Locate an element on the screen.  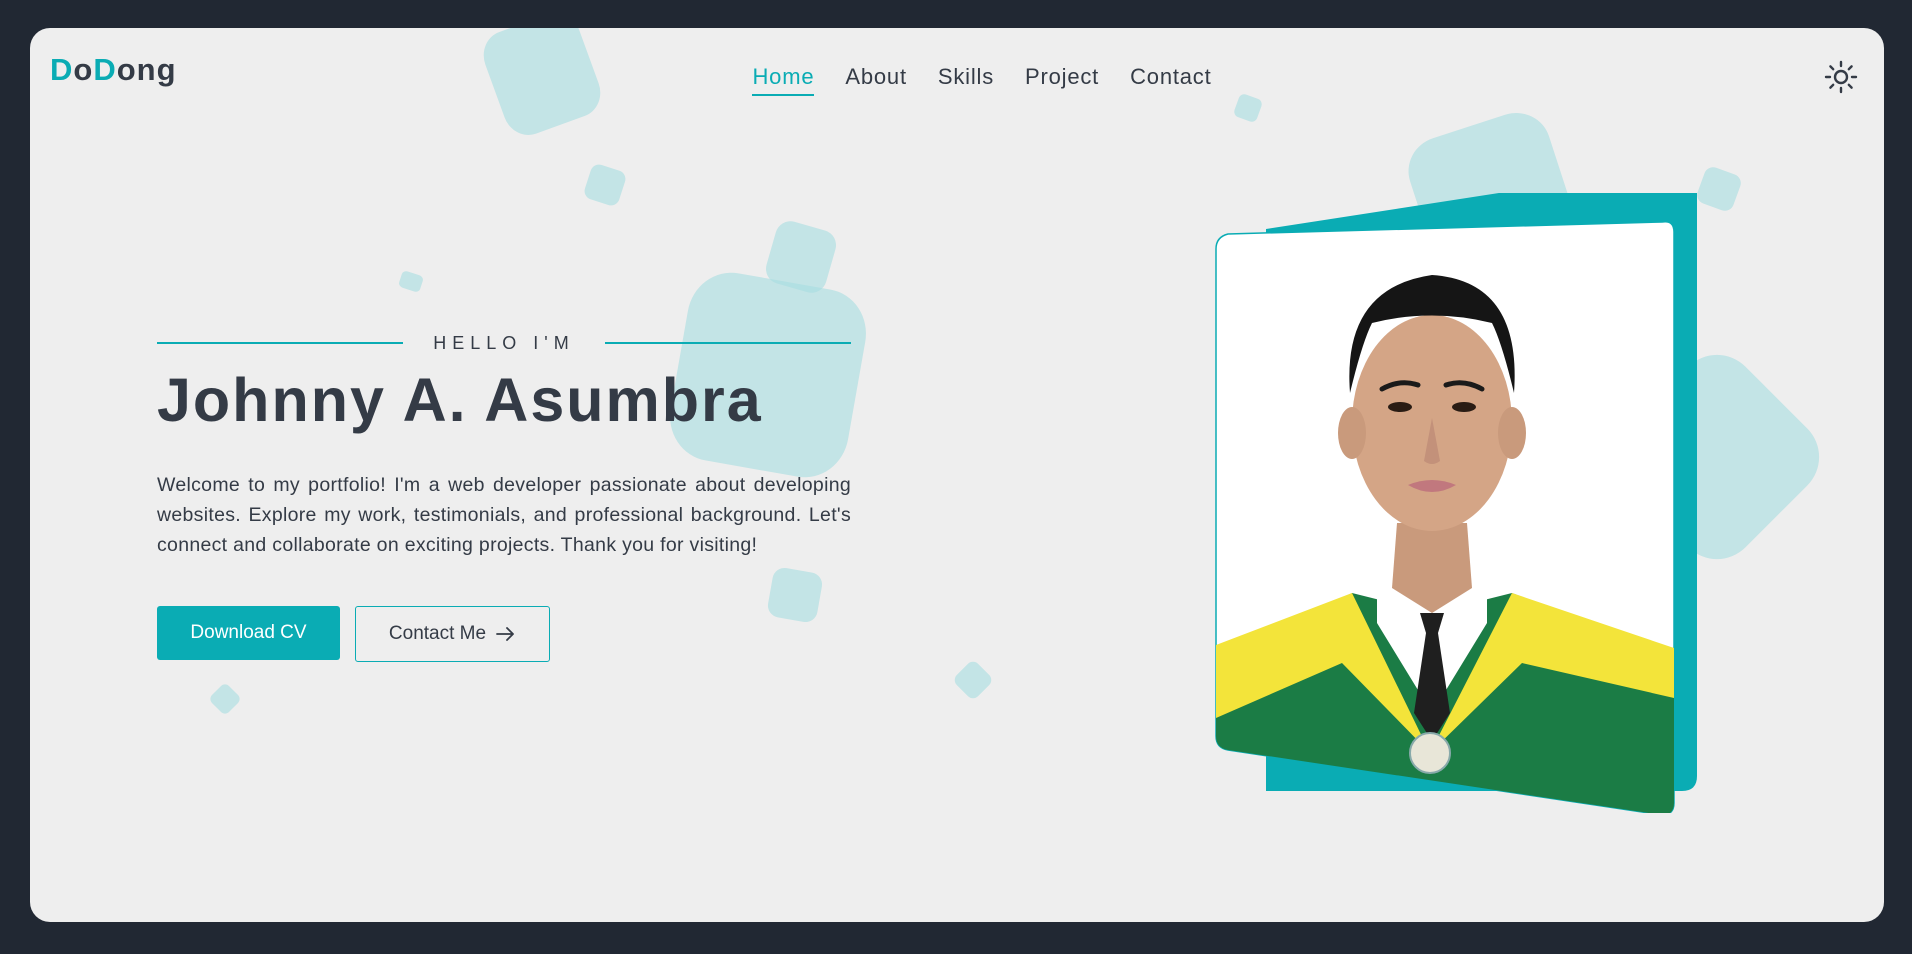
greeting-row: HELLO I'M is located at coordinates (504, 343).